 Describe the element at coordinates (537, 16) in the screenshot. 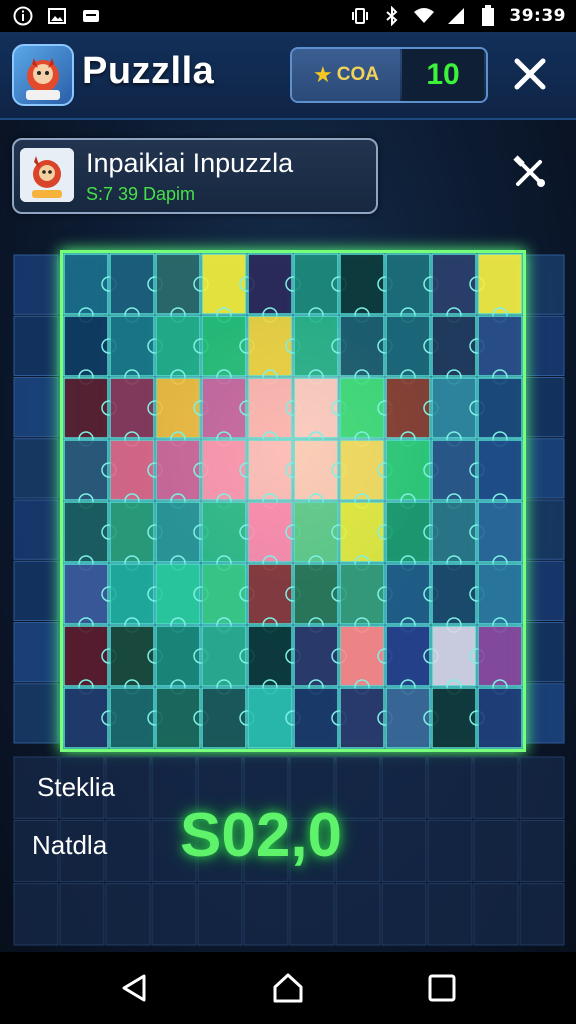

I see `clock: 39:39` at that location.